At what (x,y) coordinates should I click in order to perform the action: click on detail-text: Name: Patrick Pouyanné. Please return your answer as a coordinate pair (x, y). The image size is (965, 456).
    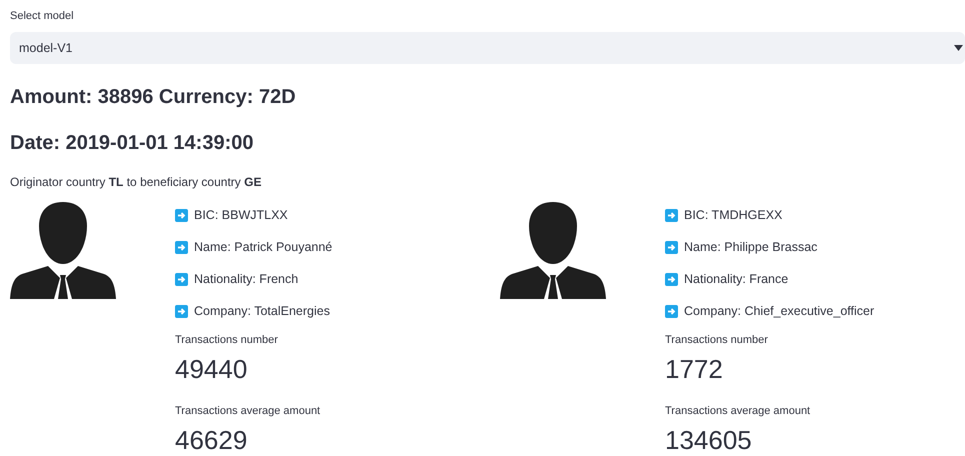
    Looking at the image, I should click on (263, 247).